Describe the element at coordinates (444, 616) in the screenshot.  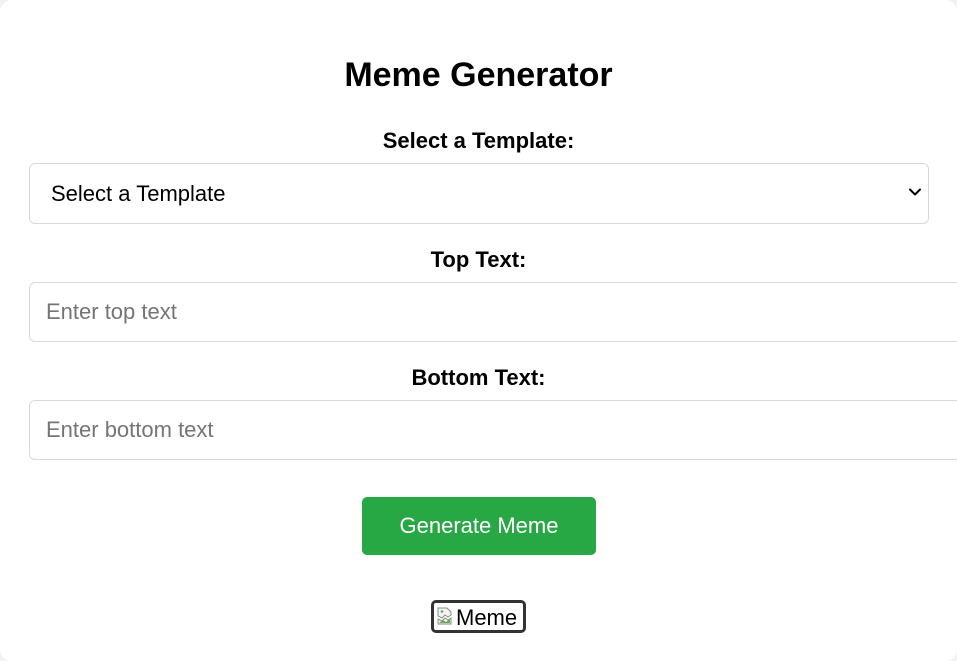
I see `broken-image-icon` at that location.